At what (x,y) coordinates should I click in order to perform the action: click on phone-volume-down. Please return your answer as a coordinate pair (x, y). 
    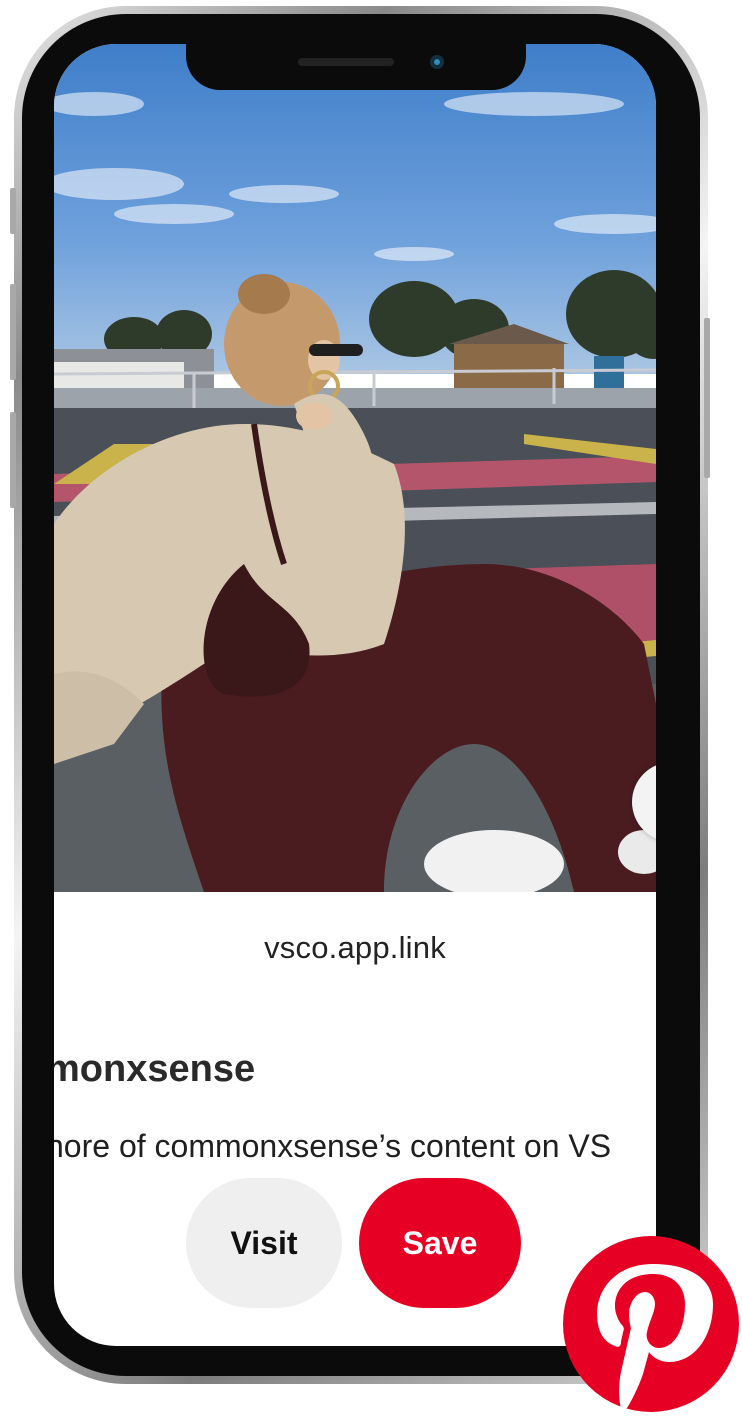
    Looking at the image, I should click on (13, 460).